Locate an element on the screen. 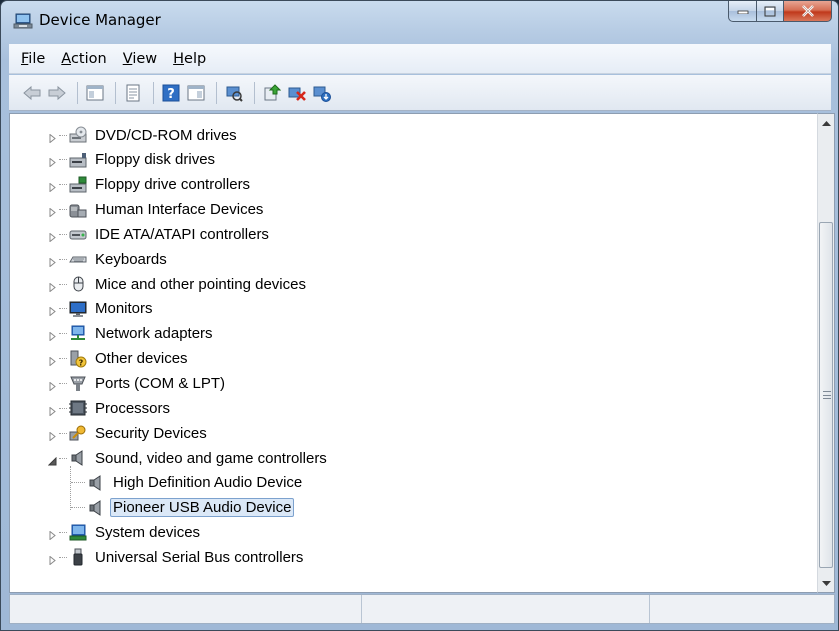 The image size is (839, 631). back-arrow-icon is located at coordinates (32, 92).